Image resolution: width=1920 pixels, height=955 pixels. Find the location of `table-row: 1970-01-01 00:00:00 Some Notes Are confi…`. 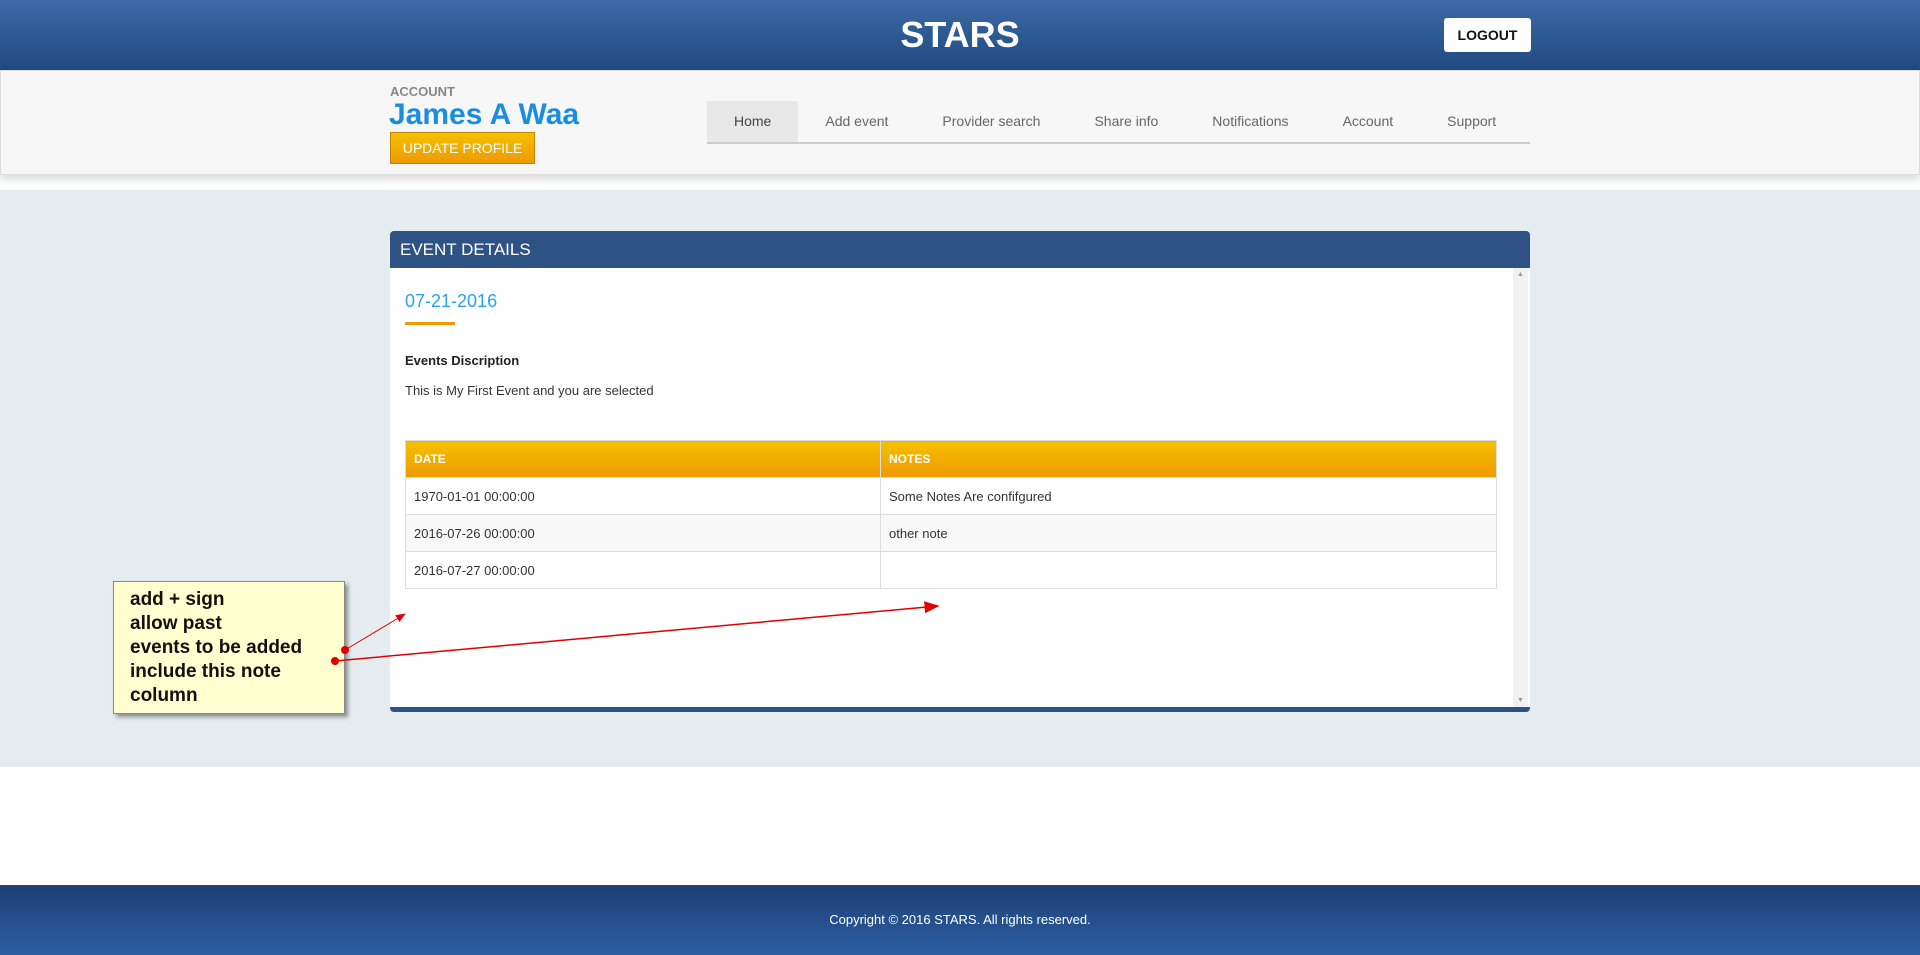

table-row: 1970-01-01 00:00:00 Some Notes Are confi… is located at coordinates (951, 496).